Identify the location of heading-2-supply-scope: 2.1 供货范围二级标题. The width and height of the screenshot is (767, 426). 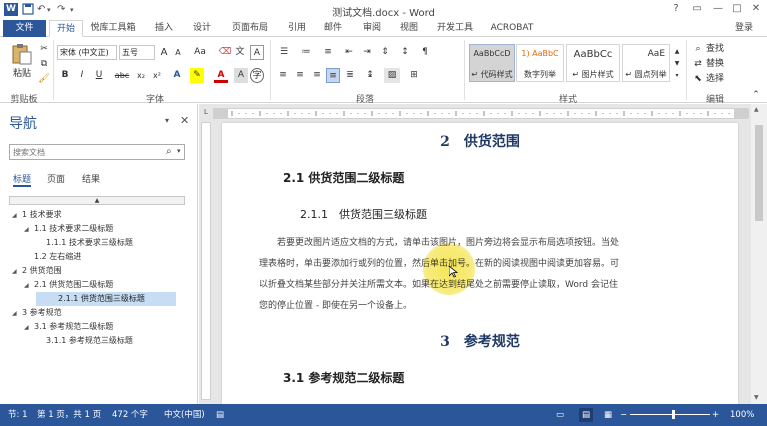
(343, 177).